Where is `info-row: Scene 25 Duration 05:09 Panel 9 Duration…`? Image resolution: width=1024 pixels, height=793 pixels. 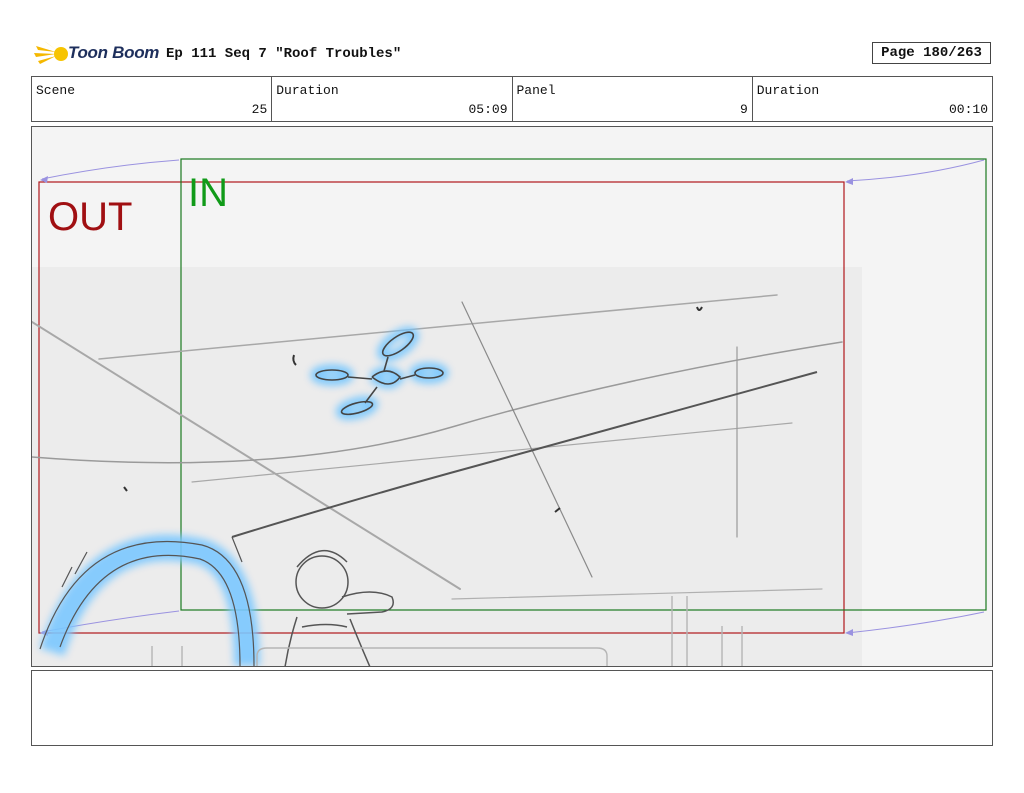
info-row: Scene 25 Duration 05:09 Panel 9 Duration… is located at coordinates (512, 99).